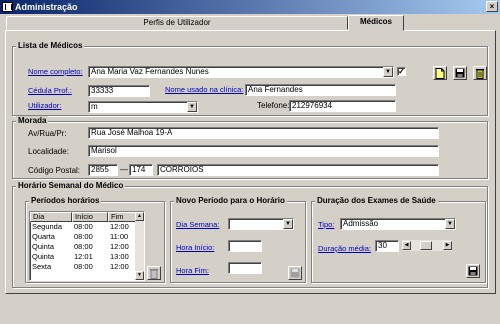  I want to click on col-fim: Fim, so click(122, 217).